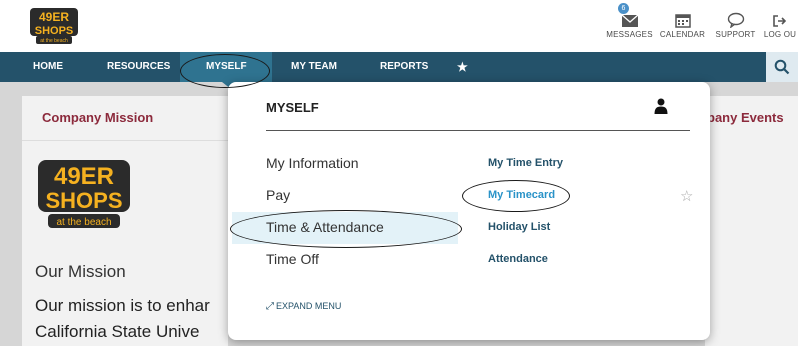 The height and width of the screenshot is (346, 798). I want to click on link-time-off: Time Off, so click(292, 259).